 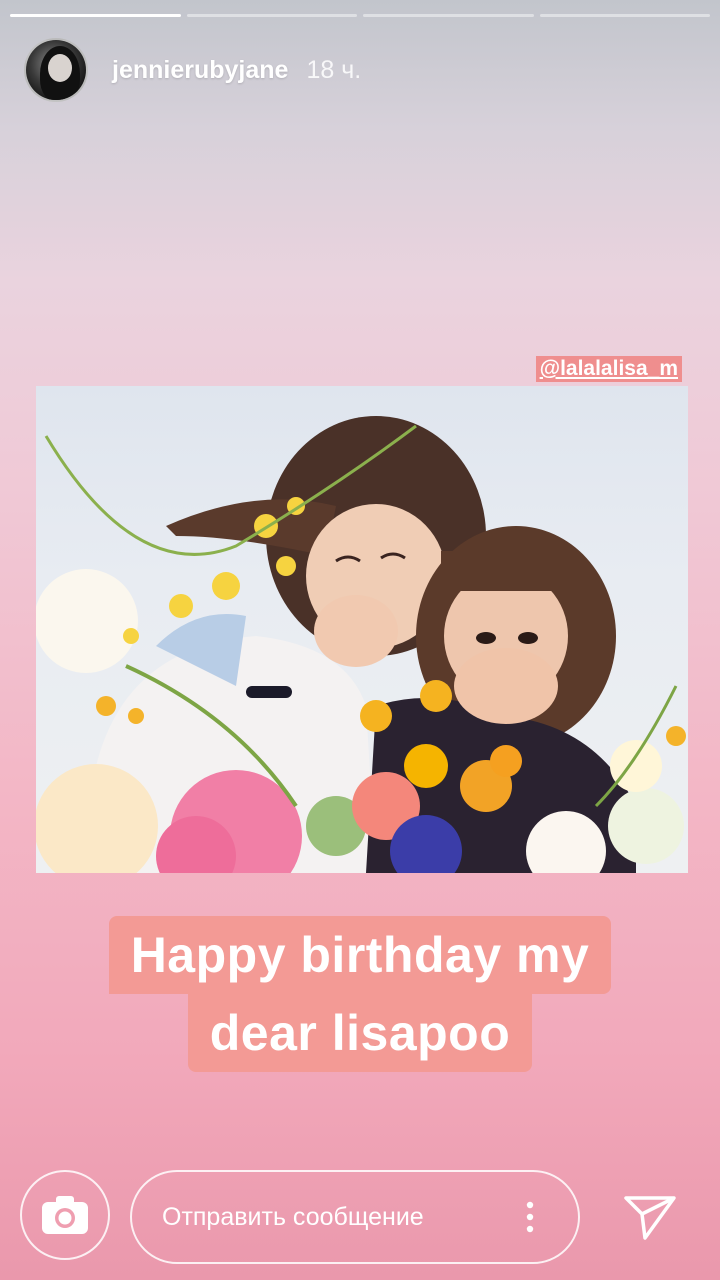 I want to click on camera-icon, so click(x=65, y=1215).